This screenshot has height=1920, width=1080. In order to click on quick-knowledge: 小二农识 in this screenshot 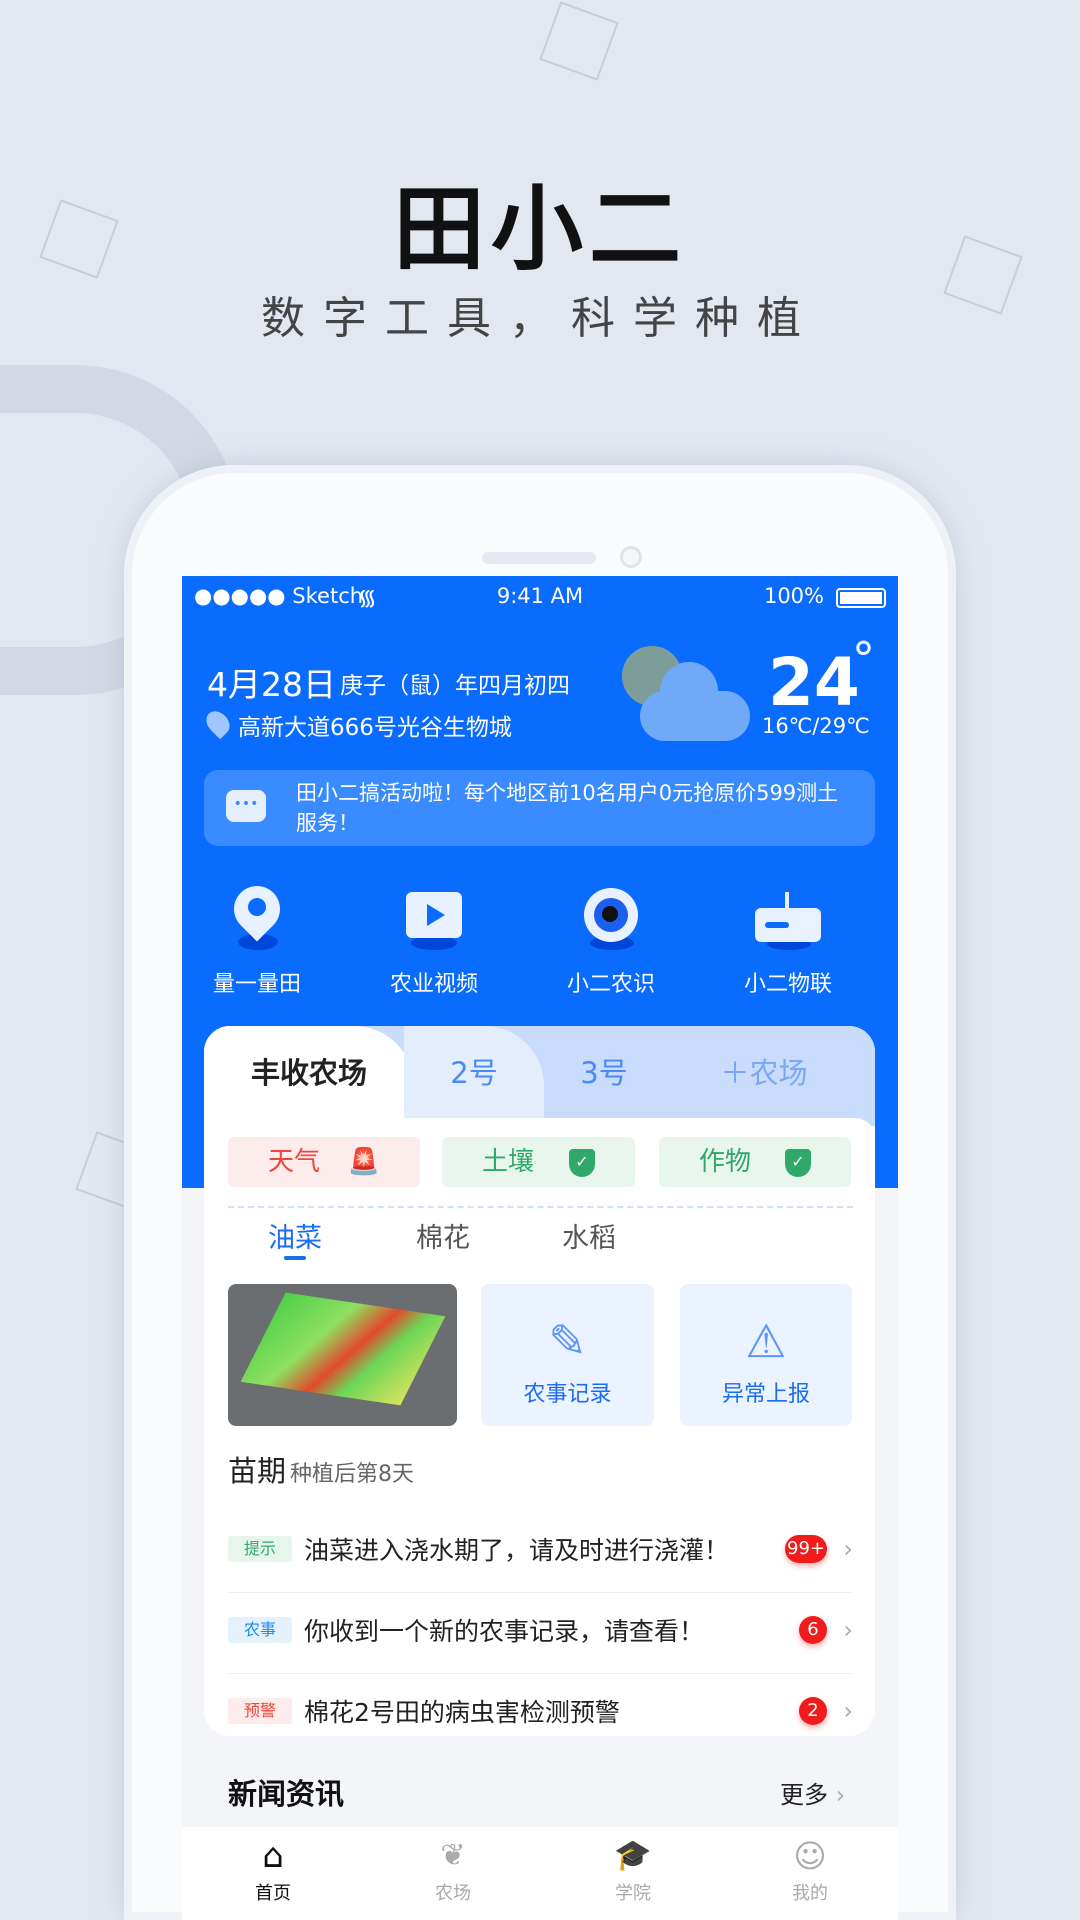, I will do `click(611, 942)`.